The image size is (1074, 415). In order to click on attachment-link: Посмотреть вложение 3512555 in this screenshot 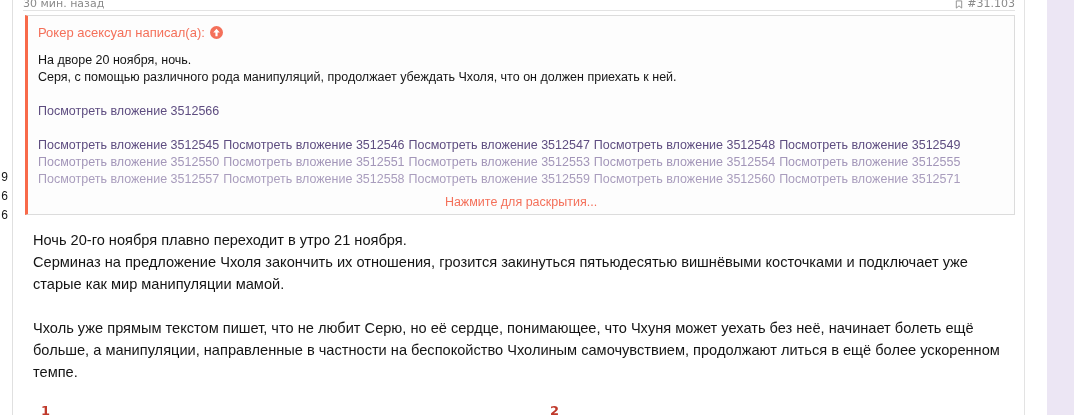, I will do `click(870, 162)`.